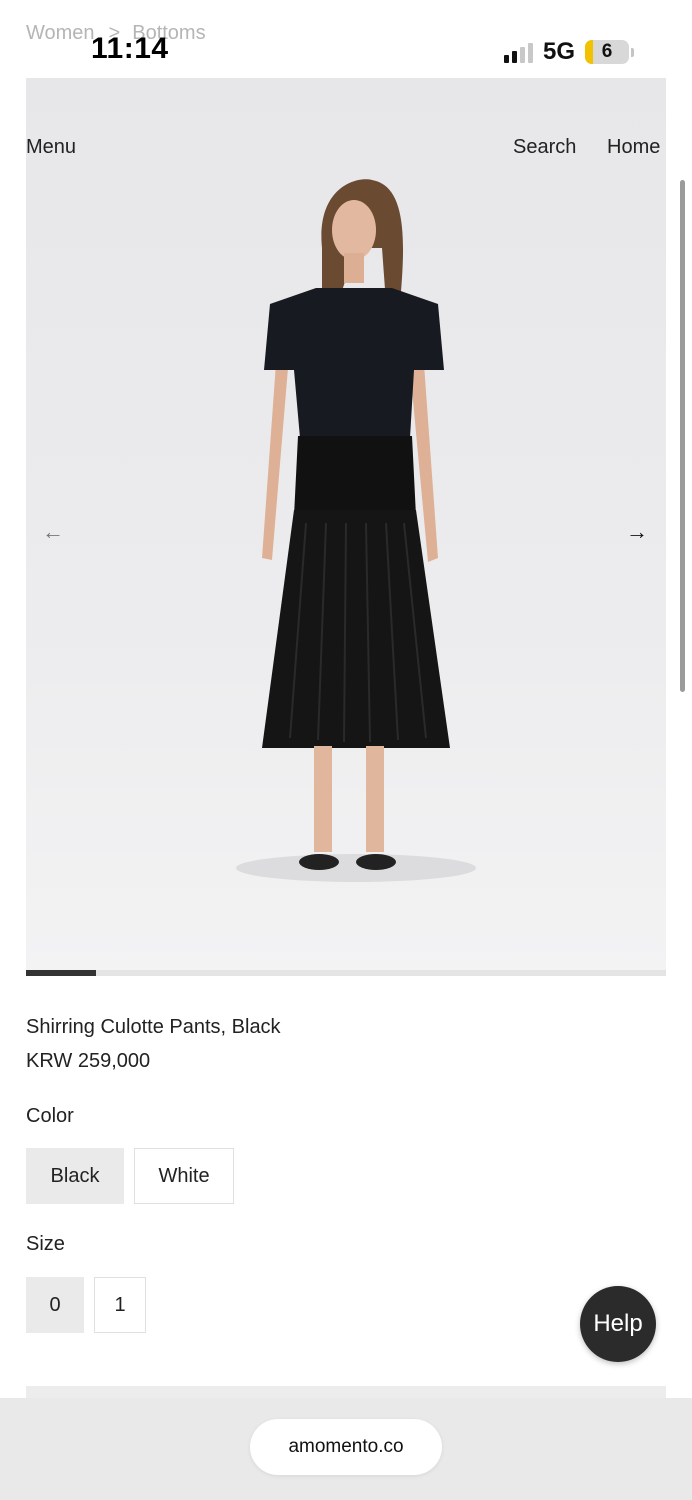 The image size is (692, 1500). Describe the element at coordinates (45, 1244) in the screenshot. I see `size-label: Size` at that location.